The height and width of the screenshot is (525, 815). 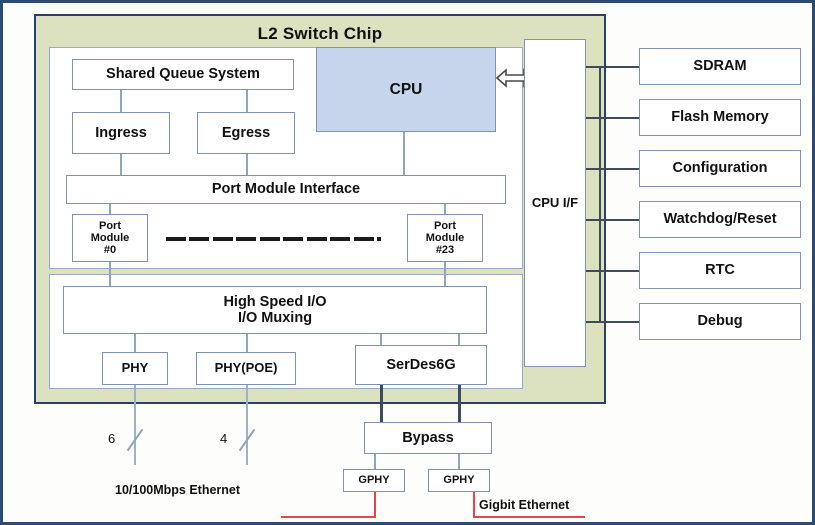 I want to click on peripheral-sdram-box: SDRAM, so click(x=720, y=66).